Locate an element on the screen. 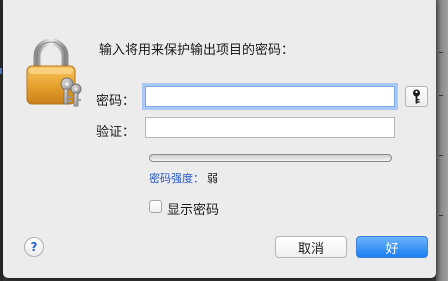  show-password-checkbox is located at coordinates (155, 206).